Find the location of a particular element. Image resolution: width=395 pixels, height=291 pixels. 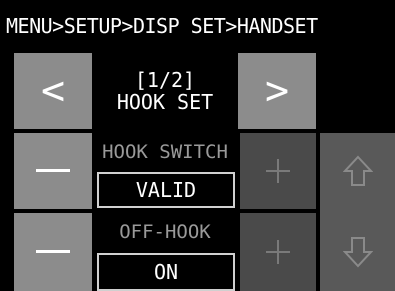

scroll-down-button is located at coordinates (357, 252).